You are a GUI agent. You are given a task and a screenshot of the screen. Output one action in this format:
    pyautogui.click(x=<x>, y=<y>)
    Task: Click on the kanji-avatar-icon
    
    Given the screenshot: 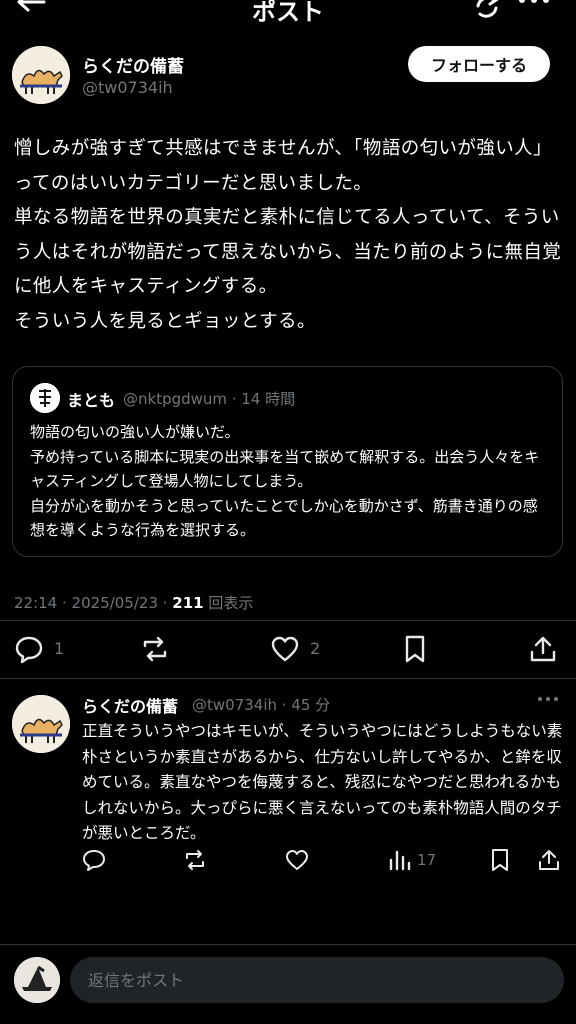 What is the action you would take?
    pyautogui.click(x=45, y=398)
    